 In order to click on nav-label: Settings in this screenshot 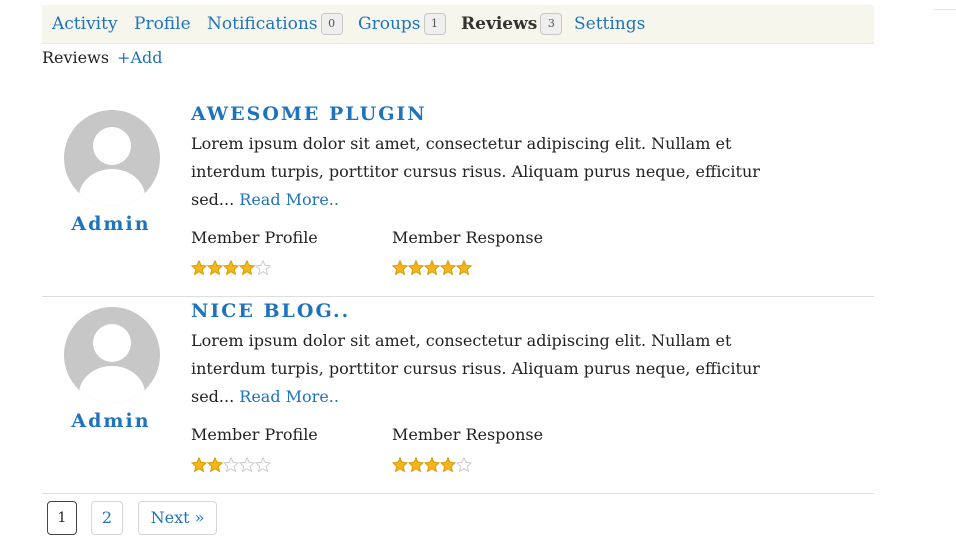, I will do `click(610, 24)`.